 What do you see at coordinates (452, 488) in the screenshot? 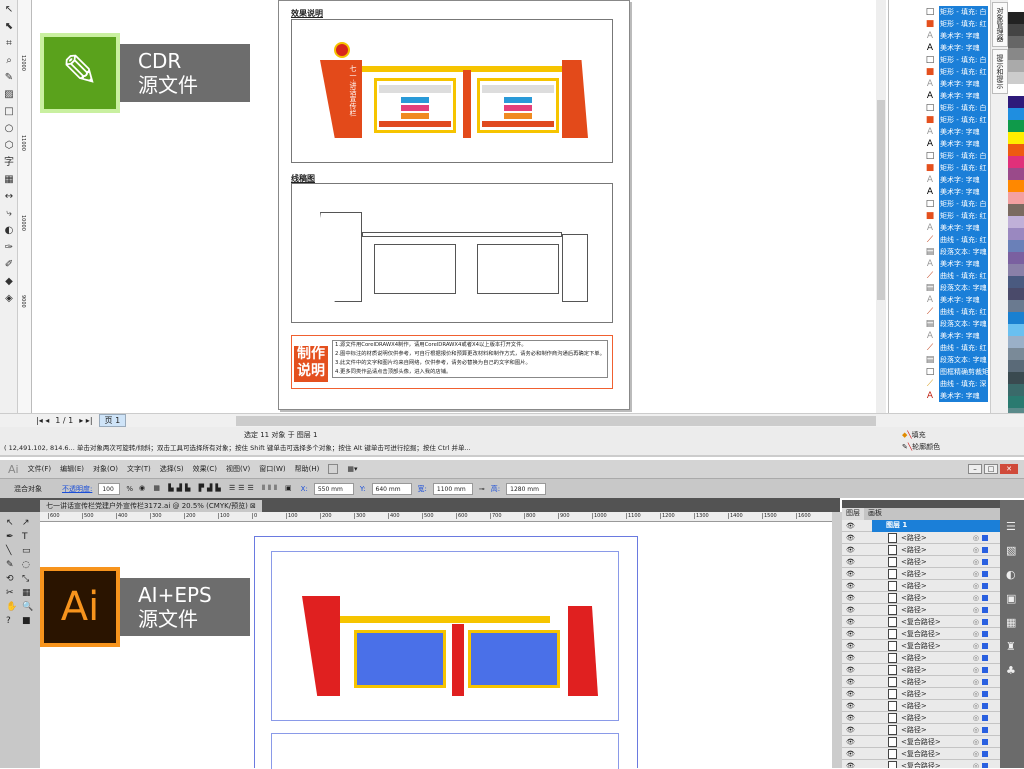
I see `width-field: 1100 mm` at bounding box center [452, 488].